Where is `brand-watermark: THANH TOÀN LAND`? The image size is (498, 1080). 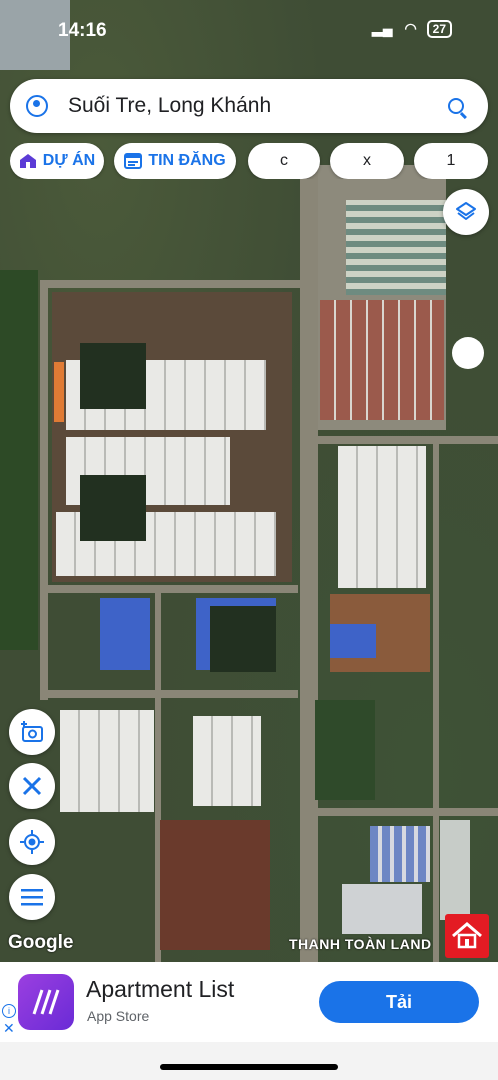 brand-watermark: THANH TOÀN LAND is located at coordinates (360, 944).